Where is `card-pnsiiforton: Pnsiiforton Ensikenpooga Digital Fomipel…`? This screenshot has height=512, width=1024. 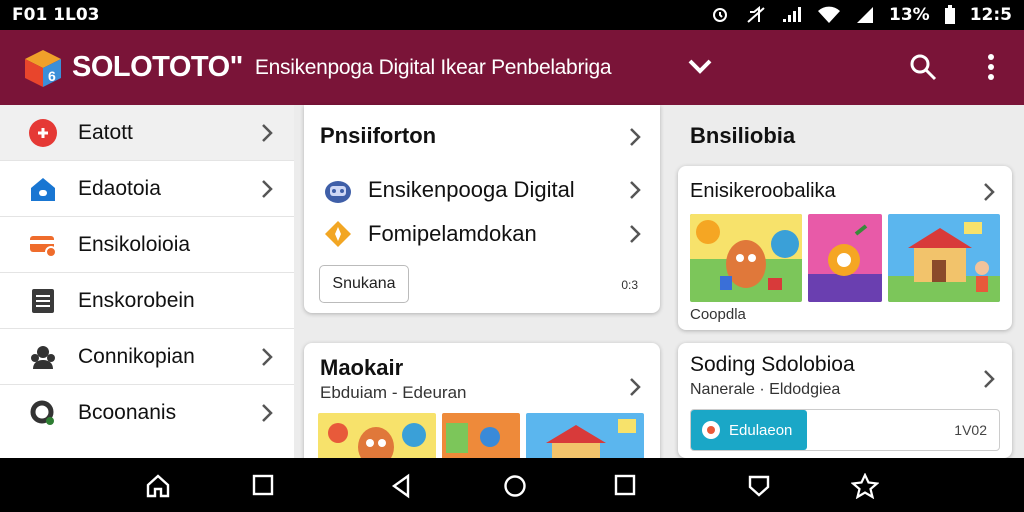 card-pnsiiforton: Pnsiiforton Ensikenpooga Digital Fomipel… is located at coordinates (482, 209).